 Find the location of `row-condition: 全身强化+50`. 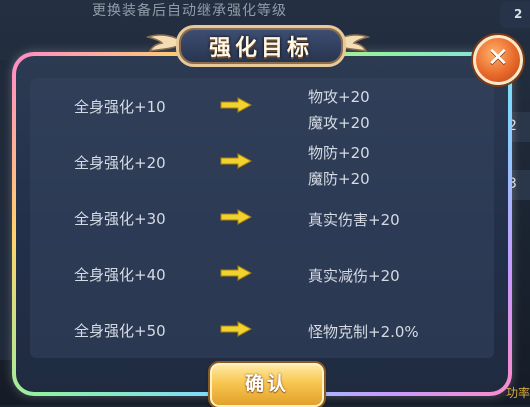

row-condition: 全身强化+50 is located at coordinates (120, 331).